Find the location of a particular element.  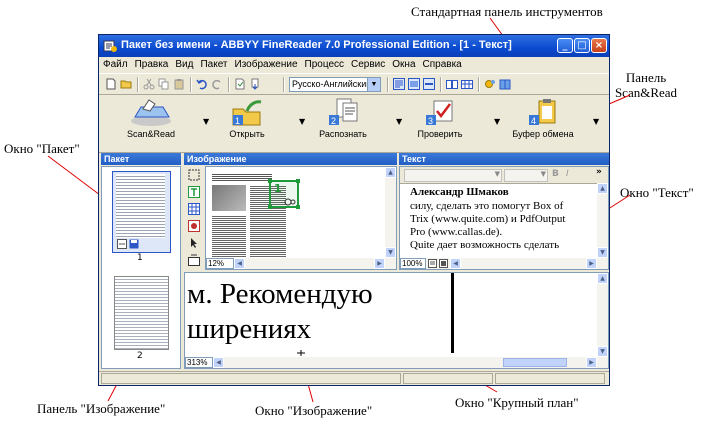

picture-block-icon is located at coordinates (194, 226).